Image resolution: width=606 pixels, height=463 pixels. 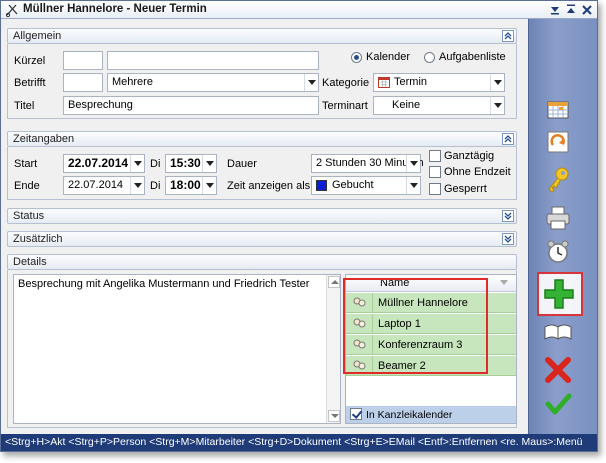 What do you see at coordinates (345, 106) in the screenshot?
I see `terminart-label: Terminart` at bounding box center [345, 106].